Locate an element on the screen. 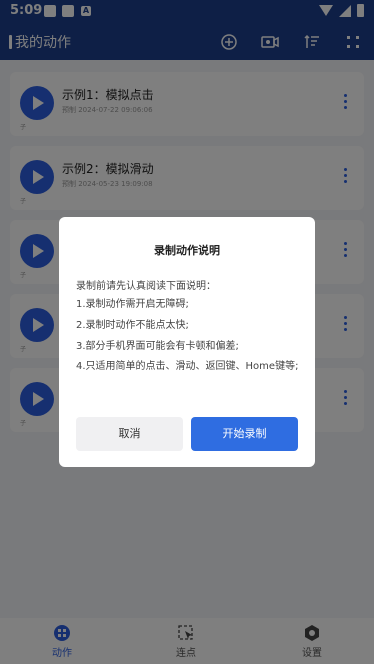 This screenshot has width=374, height=664. dialog-intro: 录制前请先认真阅读下面说明： is located at coordinates (146, 286).